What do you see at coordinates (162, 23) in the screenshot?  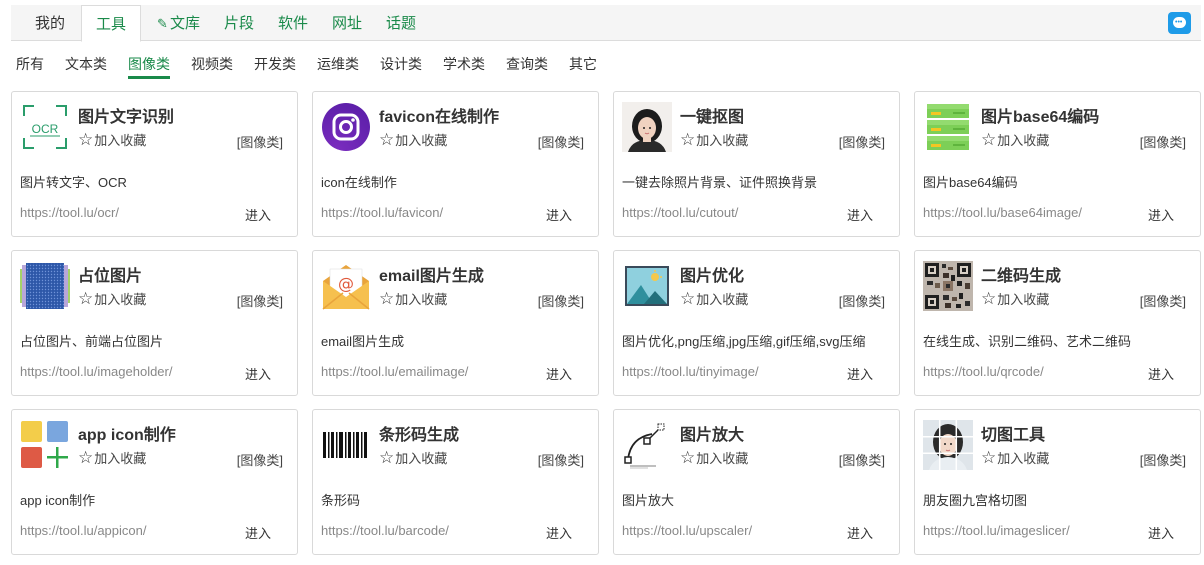 I see `pen-icon: ✎` at bounding box center [162, 23].